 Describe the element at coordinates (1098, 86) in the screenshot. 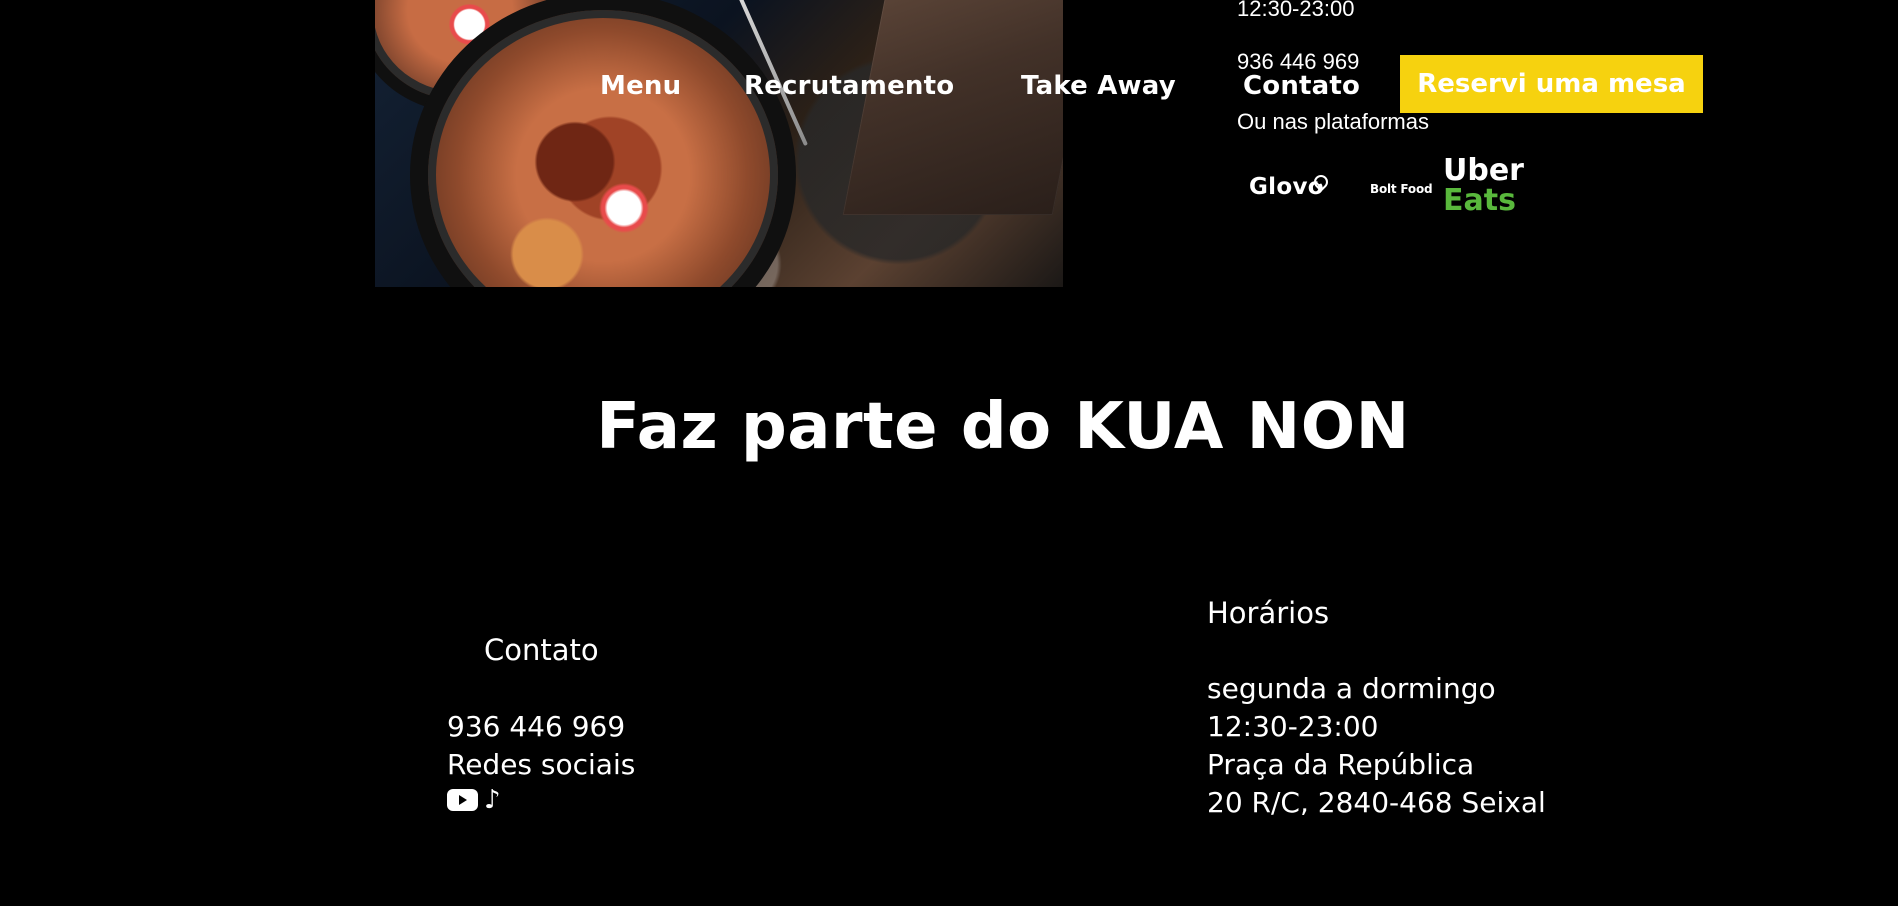

I see `nav-item-take-away: Take Away` at that location.